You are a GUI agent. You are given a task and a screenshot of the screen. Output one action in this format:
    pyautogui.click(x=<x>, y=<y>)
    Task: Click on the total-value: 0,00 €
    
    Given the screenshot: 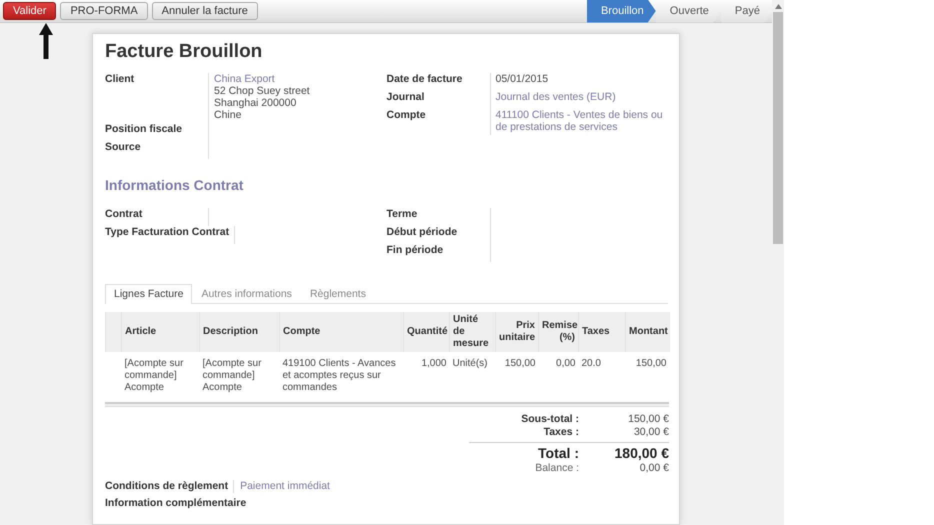 What is the action you would take?
    pyautogui.click(x=653, y=468)
    